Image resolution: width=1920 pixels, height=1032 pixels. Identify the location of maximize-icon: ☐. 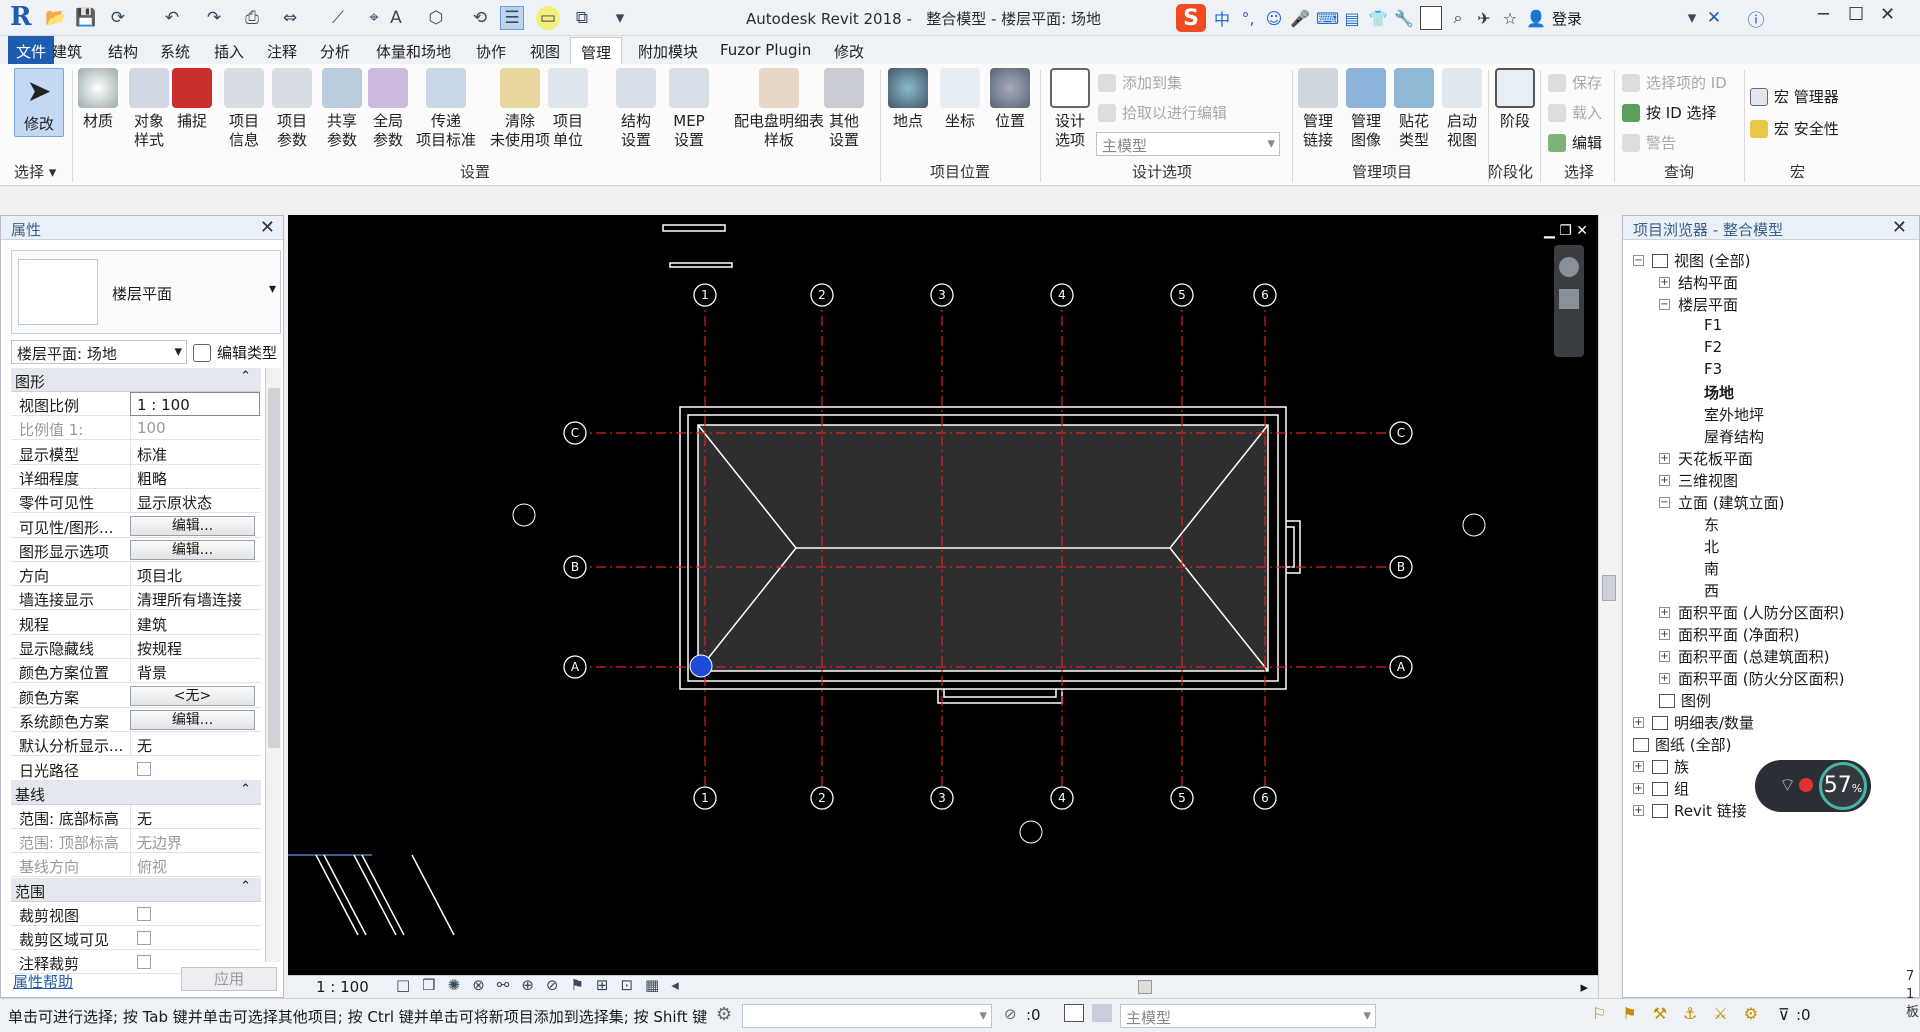
(1856, 14).